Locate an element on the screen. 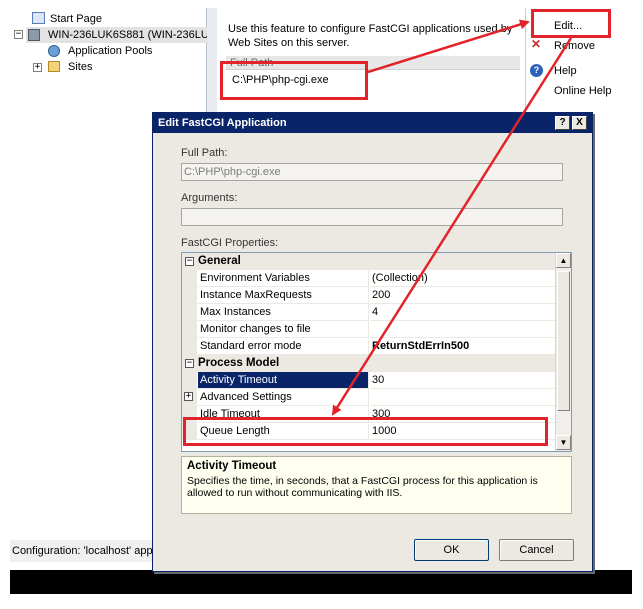 This screenshot has height=609, width=643. arrow-to-edit is located at coordinates (448, 46).